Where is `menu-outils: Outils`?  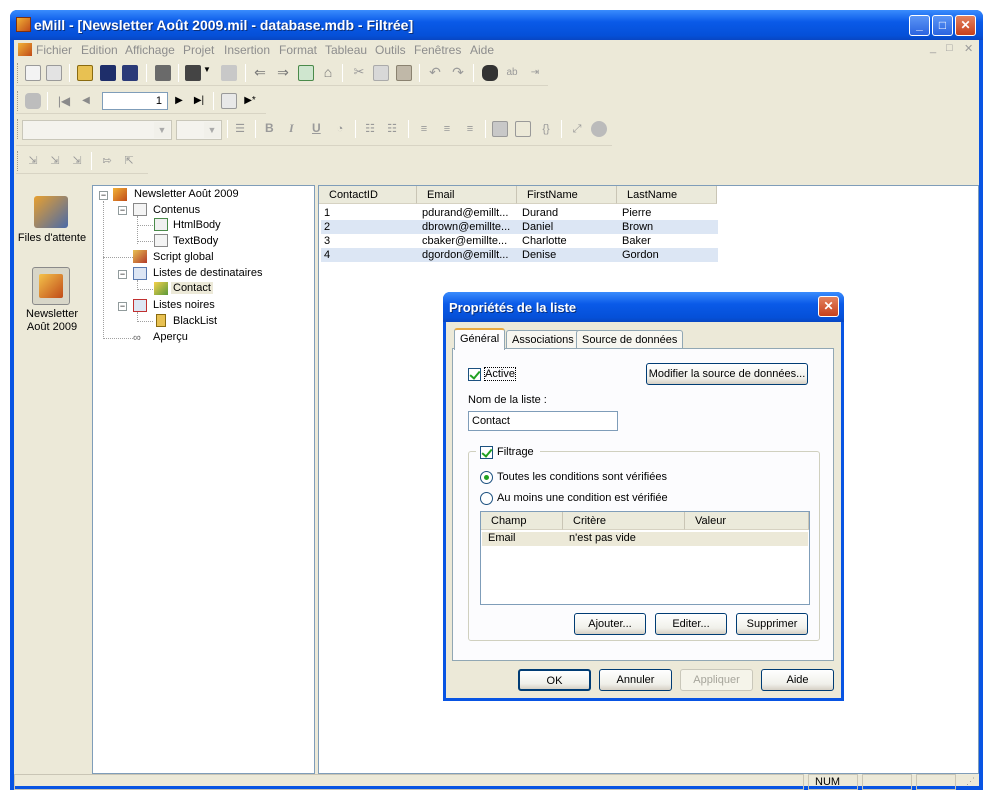
menu-outils: Outils is located at coordinates (390, 50).